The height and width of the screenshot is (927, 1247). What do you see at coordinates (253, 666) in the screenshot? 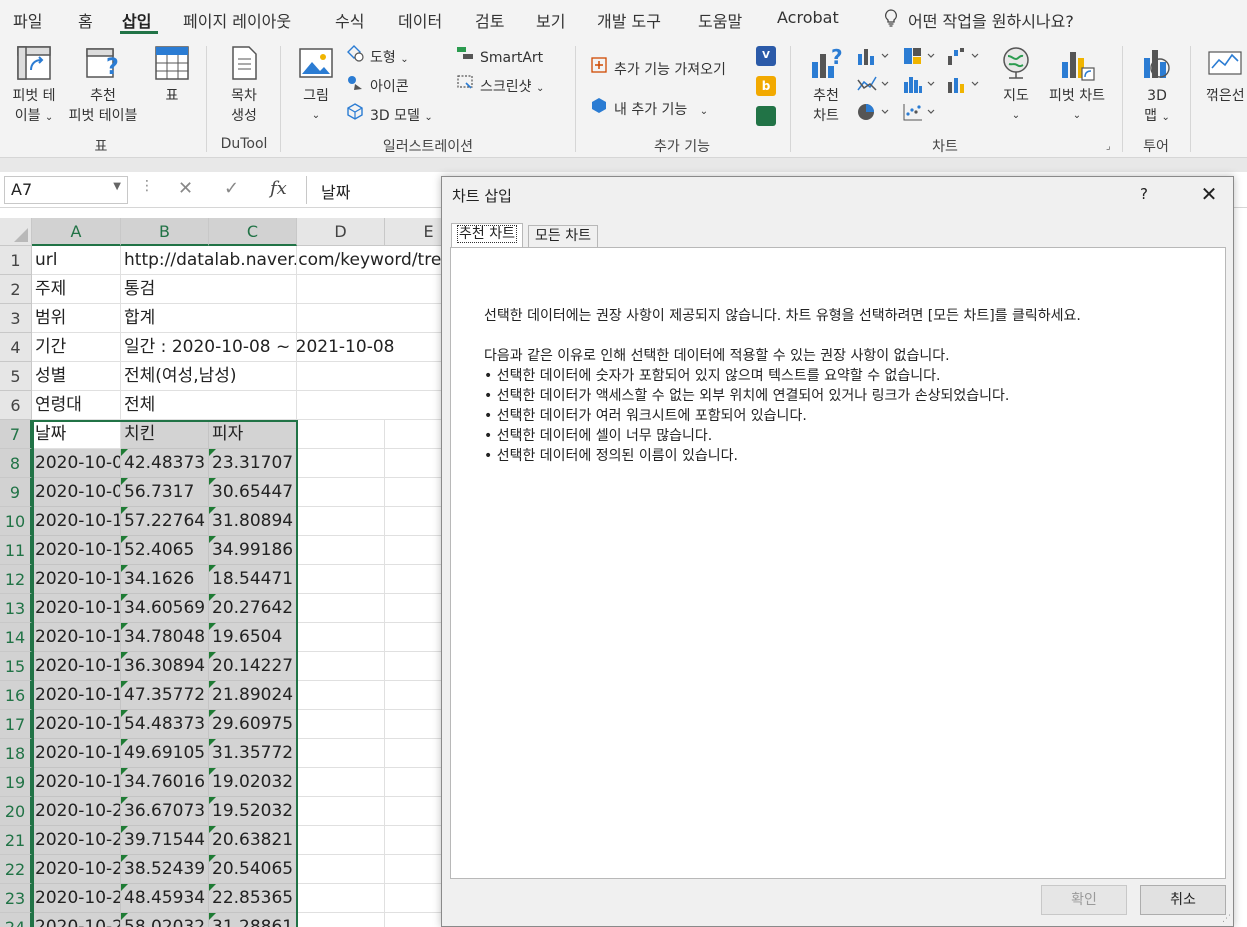
I see `cell-c: 20.14227` at bounding box center [253, 666].